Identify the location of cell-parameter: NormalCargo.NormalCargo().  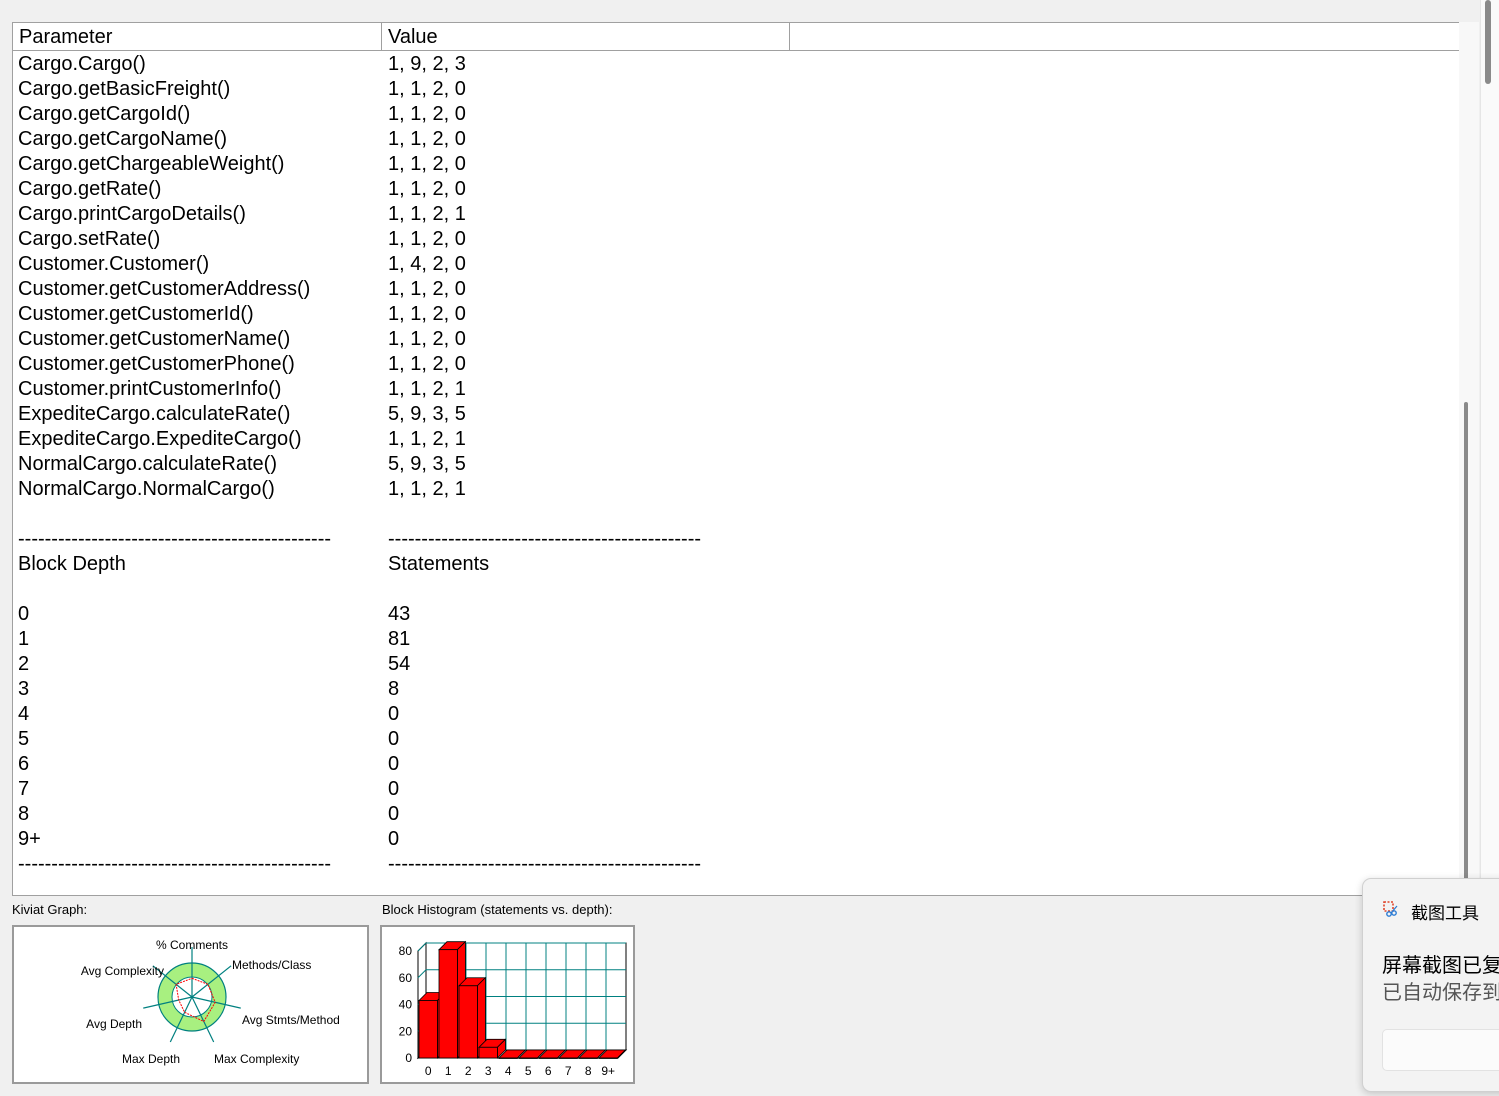
(146, 489).